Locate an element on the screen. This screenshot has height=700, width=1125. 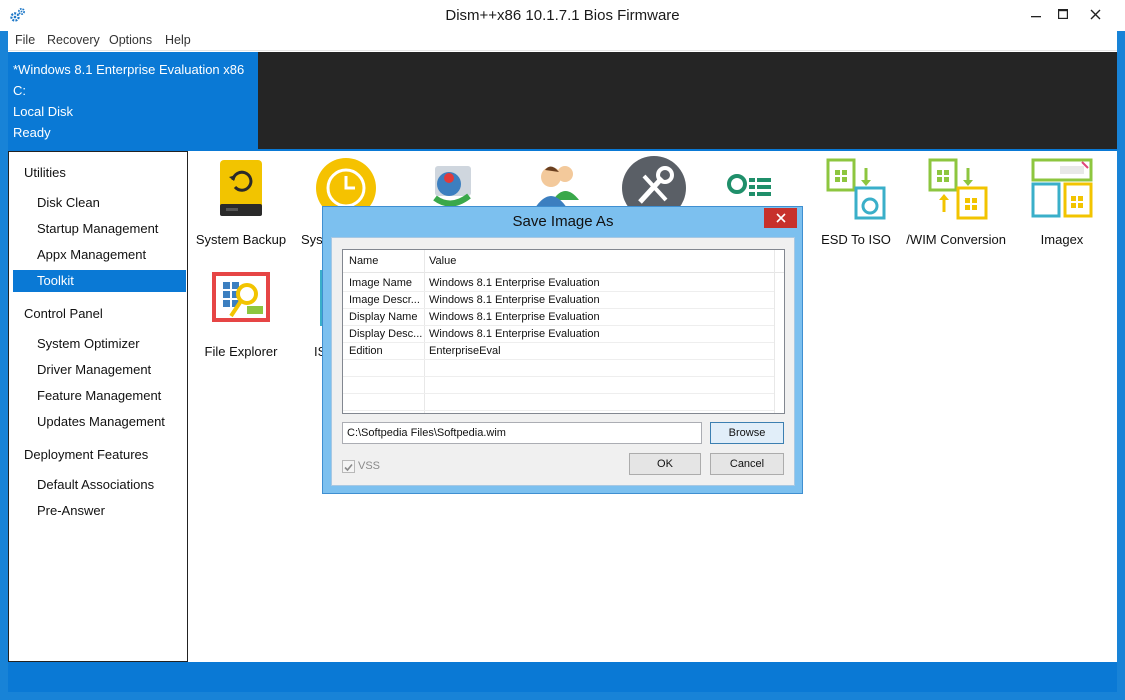
tool-user-accounts is located at coordinates (555, 184).